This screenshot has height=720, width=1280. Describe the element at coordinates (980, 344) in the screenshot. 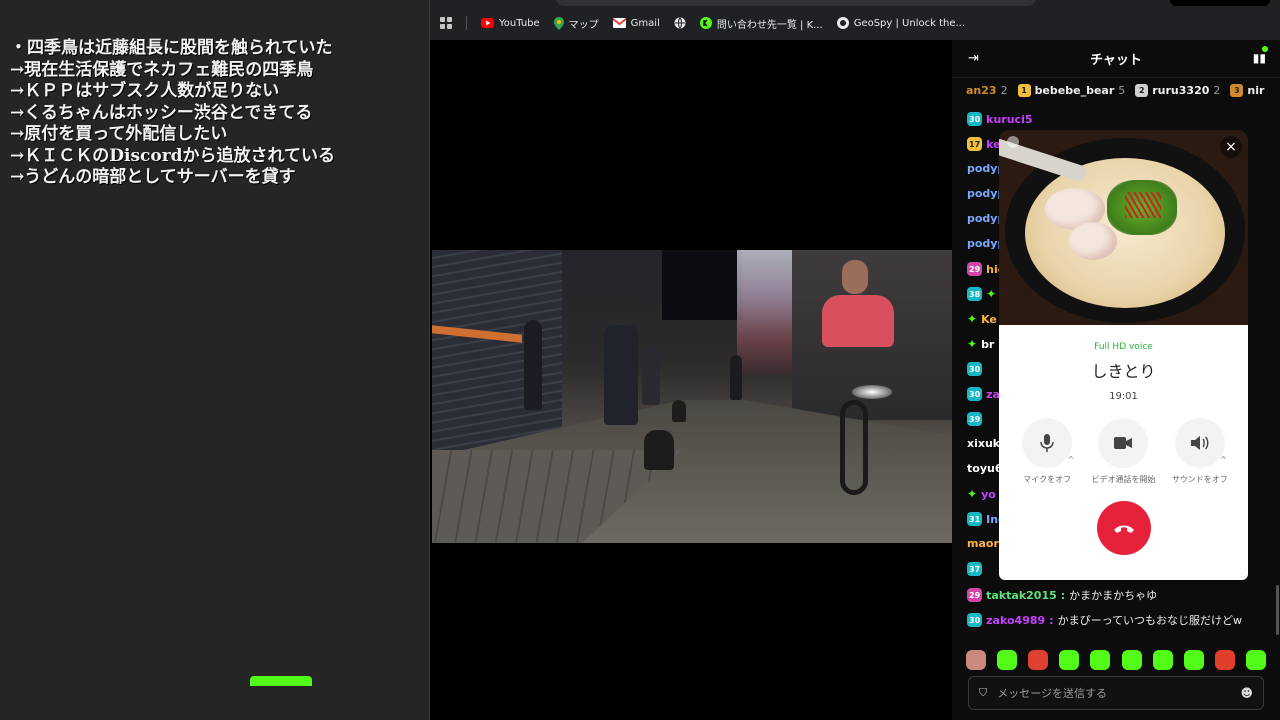

I see `chat-message: ✦ br` at that location.